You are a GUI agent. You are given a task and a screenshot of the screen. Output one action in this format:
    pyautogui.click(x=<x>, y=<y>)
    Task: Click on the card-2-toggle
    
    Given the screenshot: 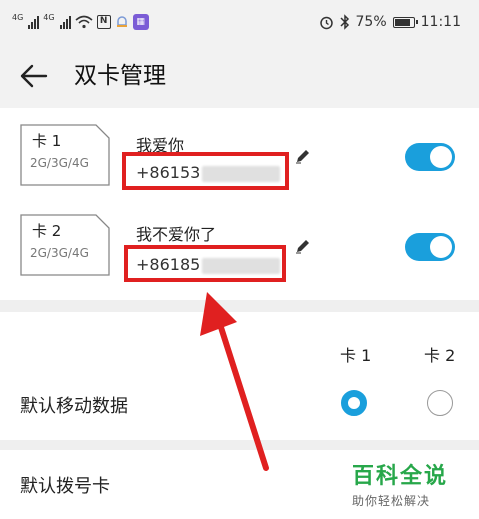 What is the action you would take?
    pyautogui.click(x=430, y=247)
    